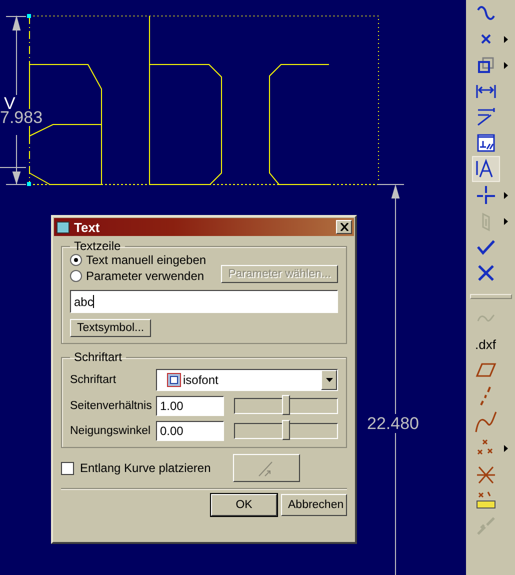 This screenshot has height=575, width=515. I want to click on chain-icon, so click(485, 526).